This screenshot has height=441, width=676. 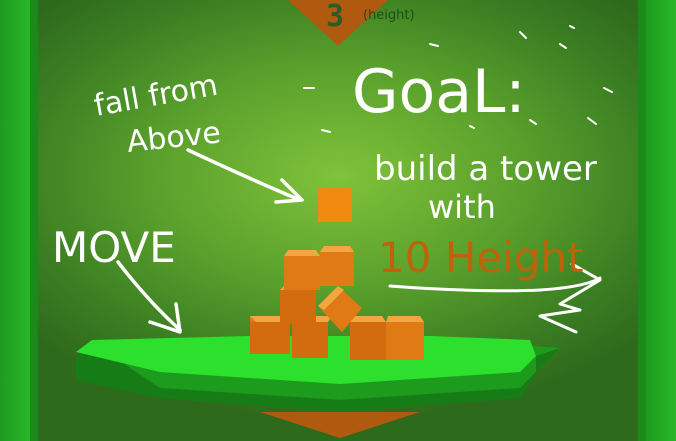 I want to click on move-arrow, so click(x=149, y=297).